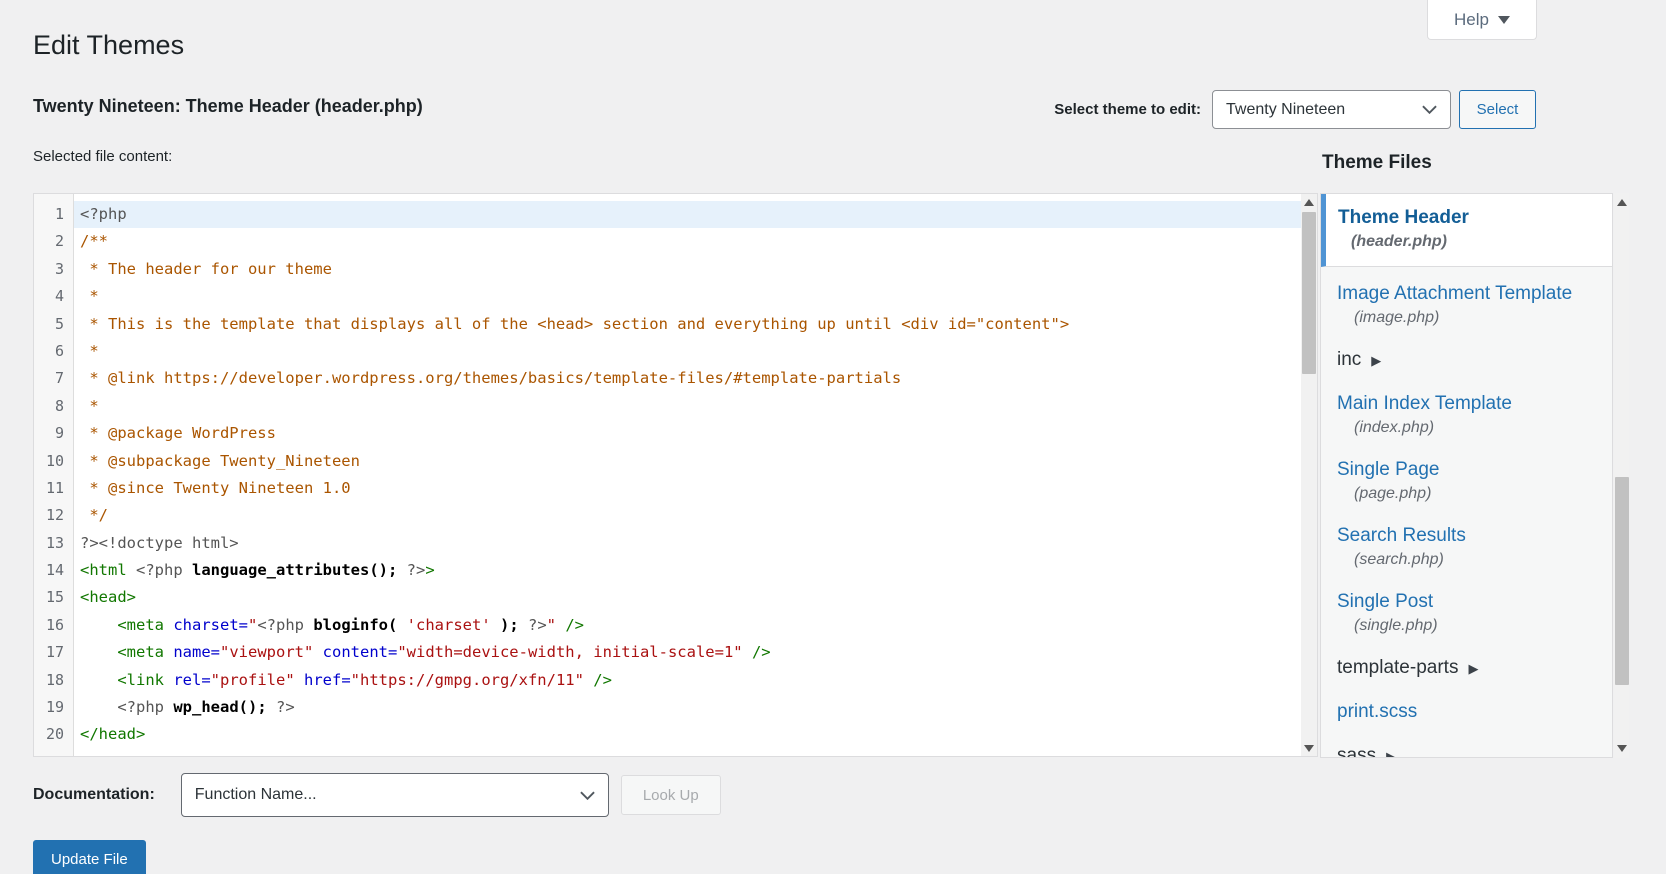  Describe the element at coordinates (1331, 109) in the screenshot. I see `theme-select-dropdown: Twenty Nineteen` at that location.